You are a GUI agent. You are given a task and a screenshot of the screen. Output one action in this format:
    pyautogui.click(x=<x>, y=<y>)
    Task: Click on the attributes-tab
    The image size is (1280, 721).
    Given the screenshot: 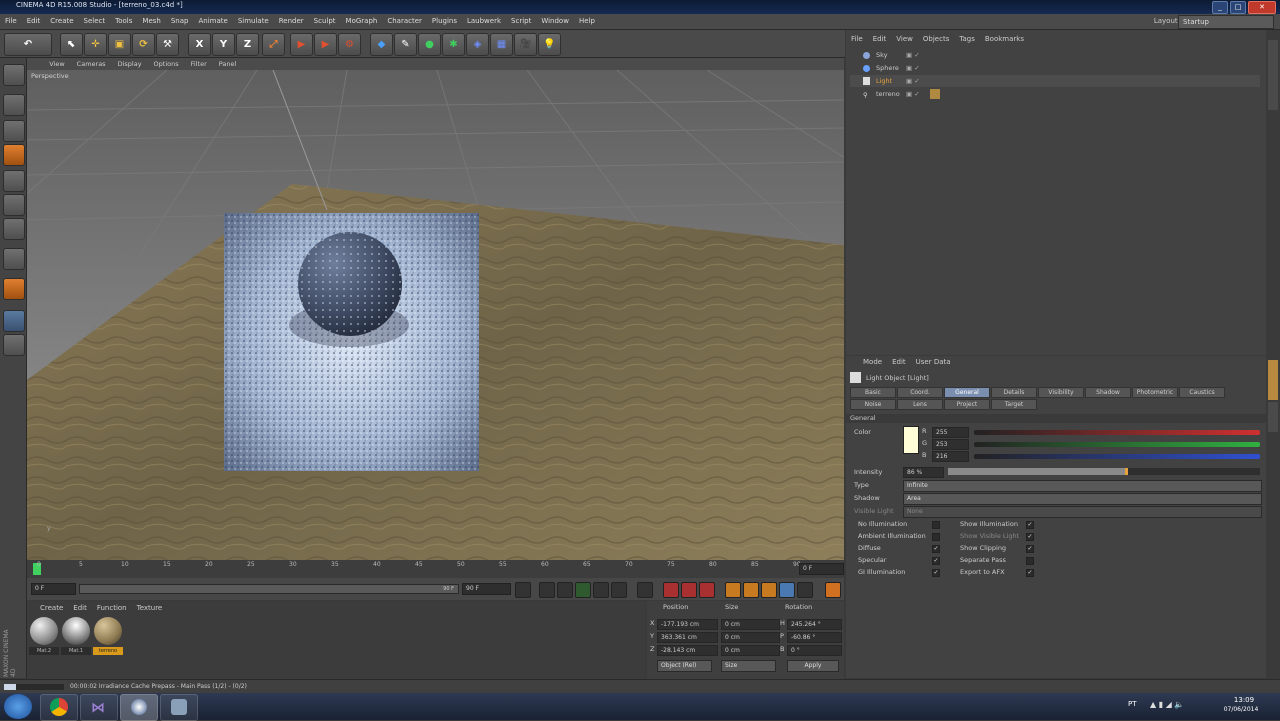 What is the action you would take?
    pyautogui.click(x=1273, y=380)
    